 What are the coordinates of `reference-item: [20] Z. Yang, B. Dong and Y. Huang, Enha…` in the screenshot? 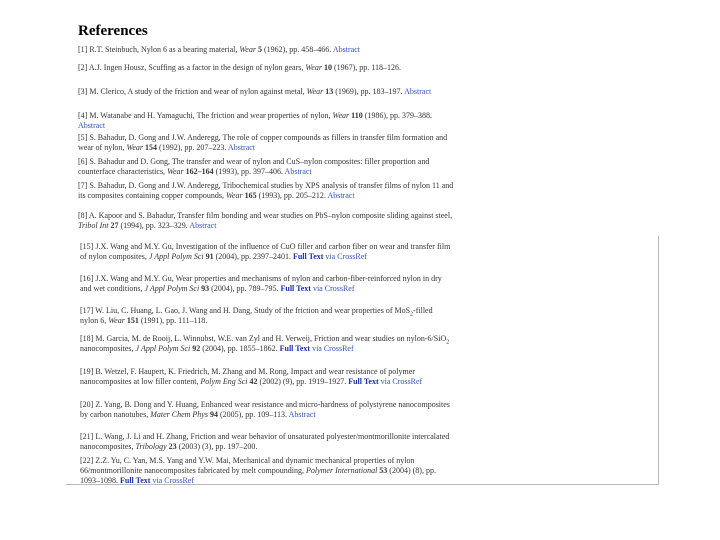 It's located at (266, 410).